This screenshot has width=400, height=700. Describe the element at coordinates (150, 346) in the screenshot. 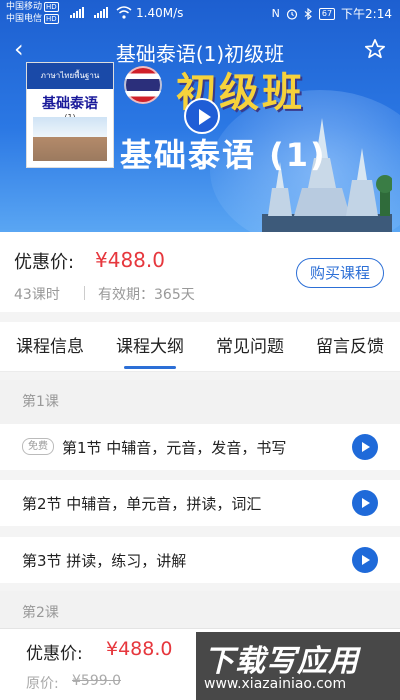

I see `tab-syllabus: 课程大纲` at that location.